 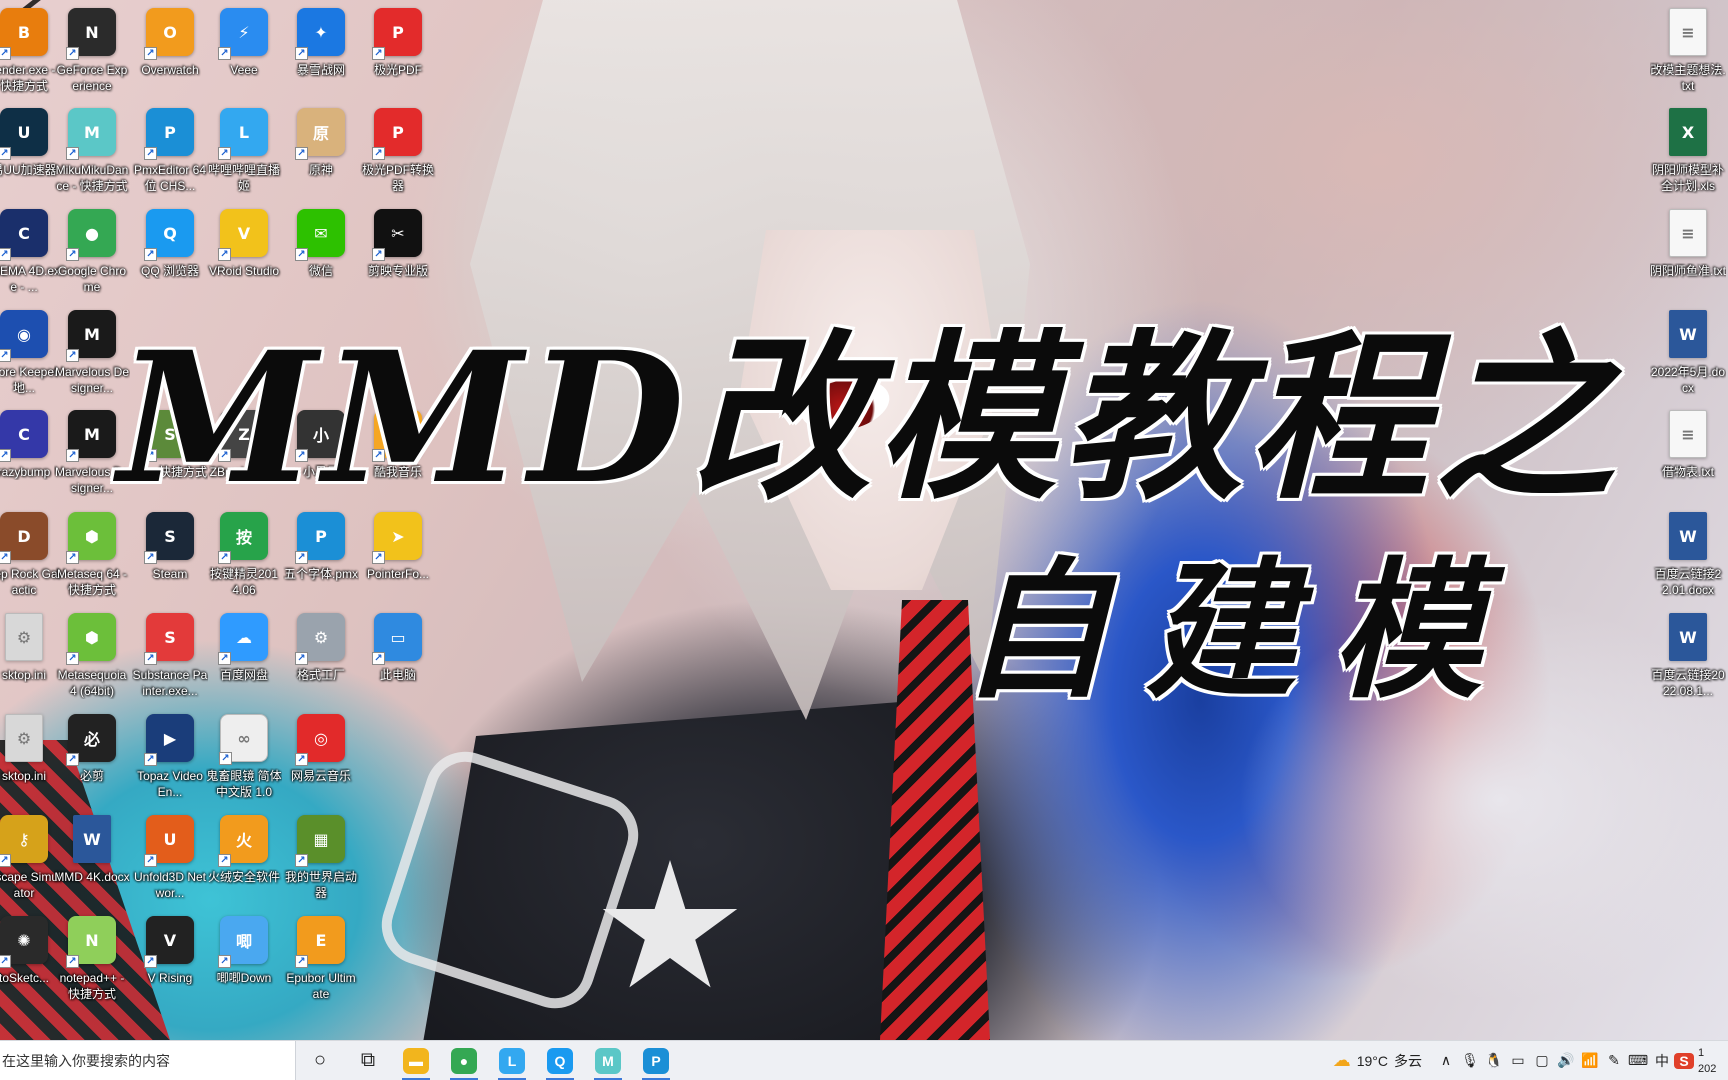 What do you see at coordinates (170, 242) in the screenshot?
I see `desktop-icon: Q ↗ QQ 浏览器` at bounding box center [170, 242].